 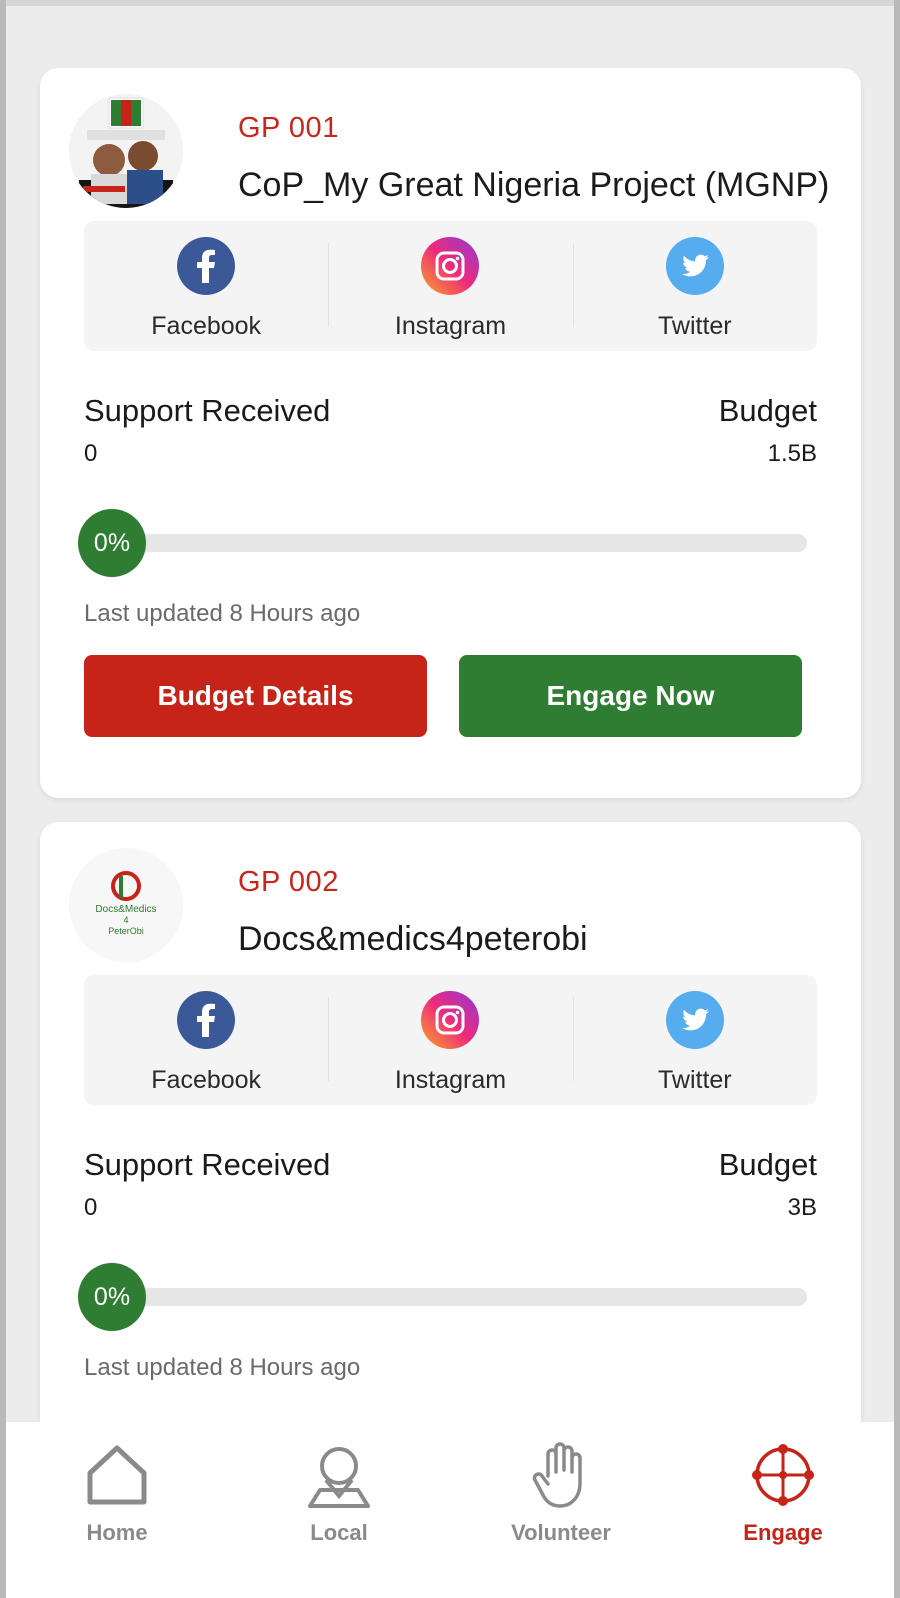 I want to click on project-avatar, so click(x=126, y=151).